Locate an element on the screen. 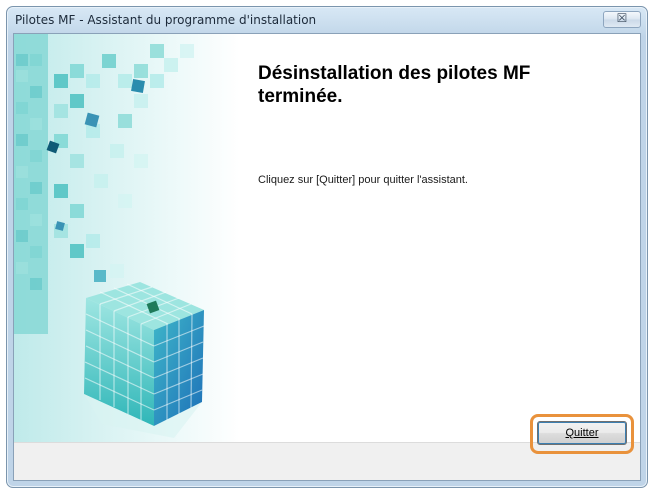  close-icon: ☒ is located at coordinates (622, 18).